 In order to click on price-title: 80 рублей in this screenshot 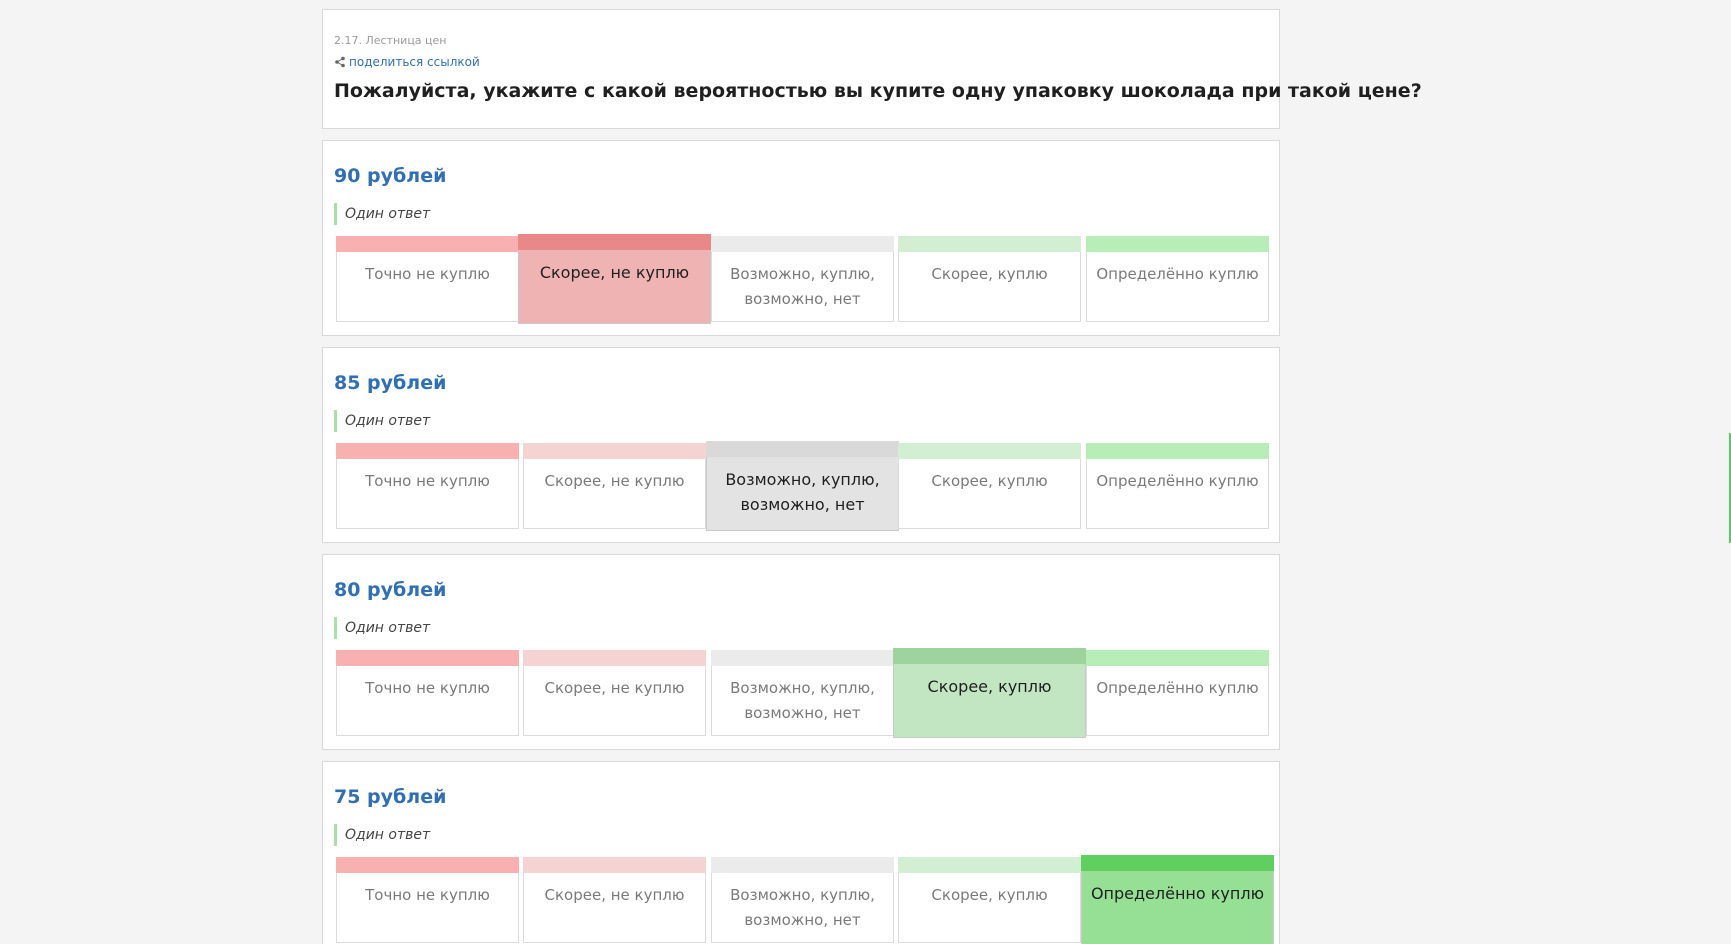, I will do `click(390, 590)`.